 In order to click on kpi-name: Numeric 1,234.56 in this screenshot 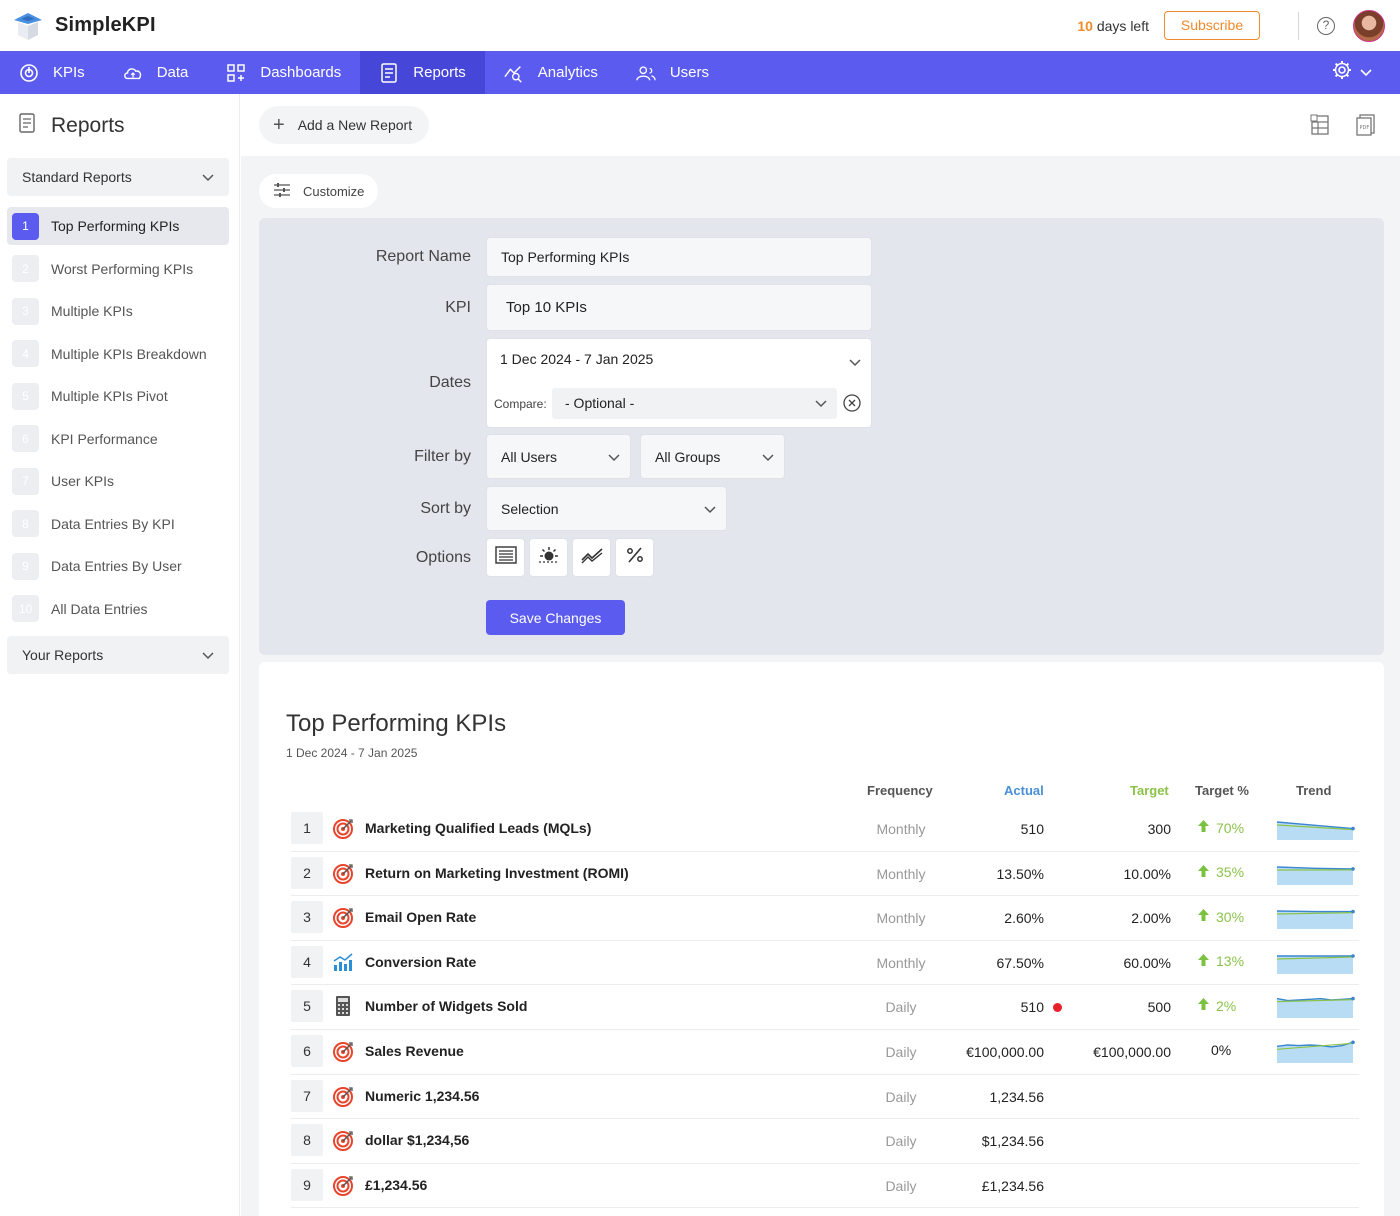, I will do `click(422, 1096)`.